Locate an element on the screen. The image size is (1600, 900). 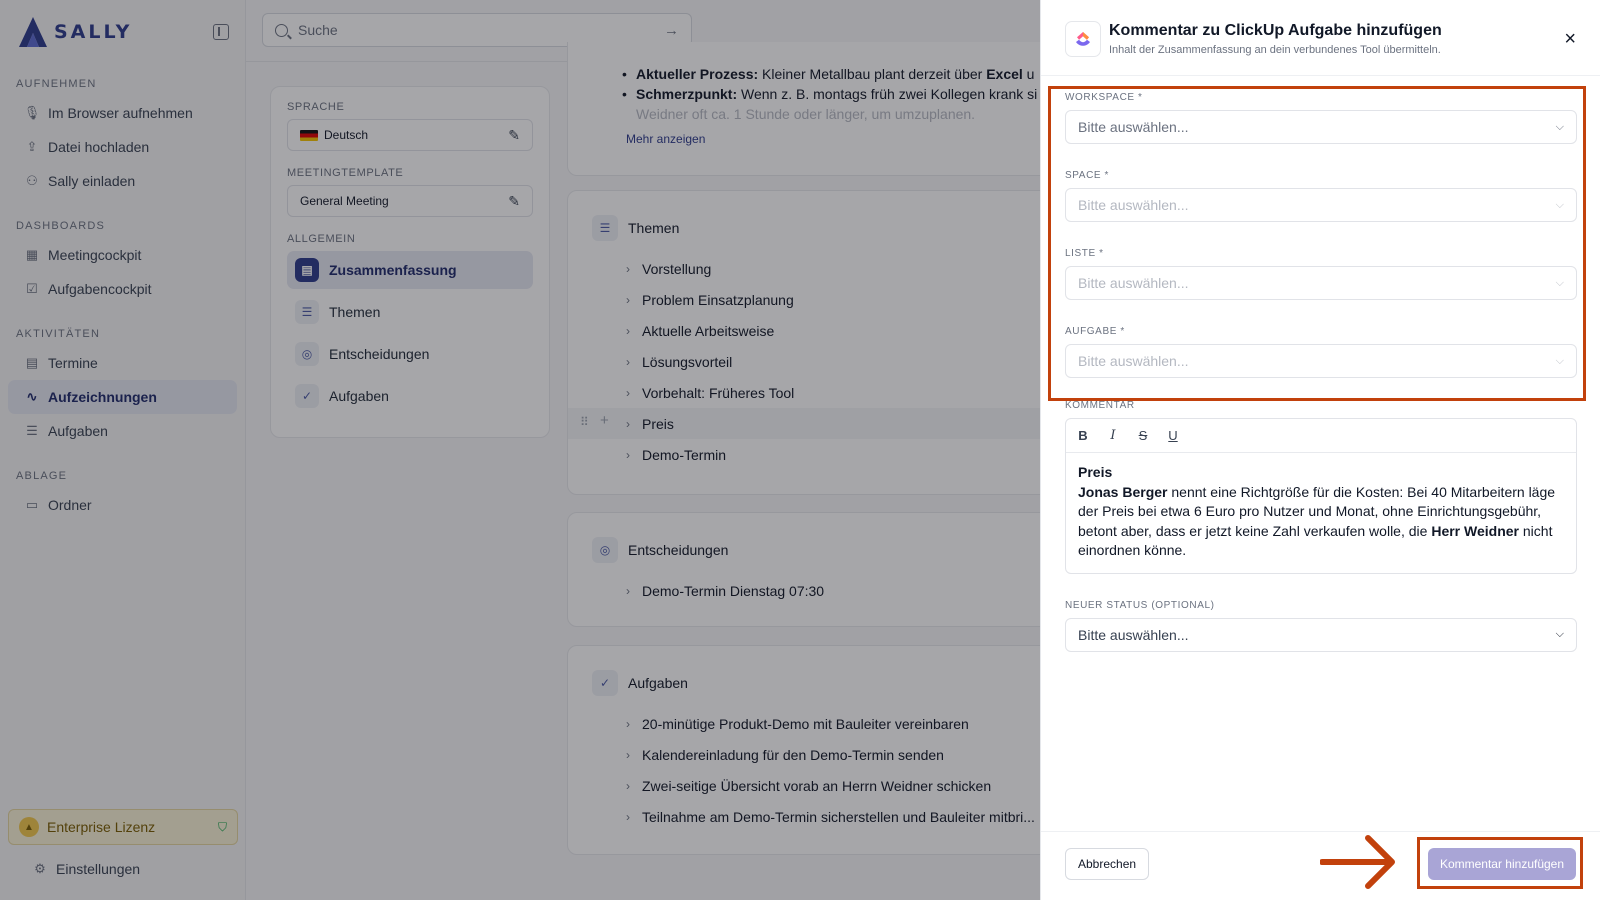
space-select: Bitte auswählen... ⌵ is located at coordinates (1321, 205).